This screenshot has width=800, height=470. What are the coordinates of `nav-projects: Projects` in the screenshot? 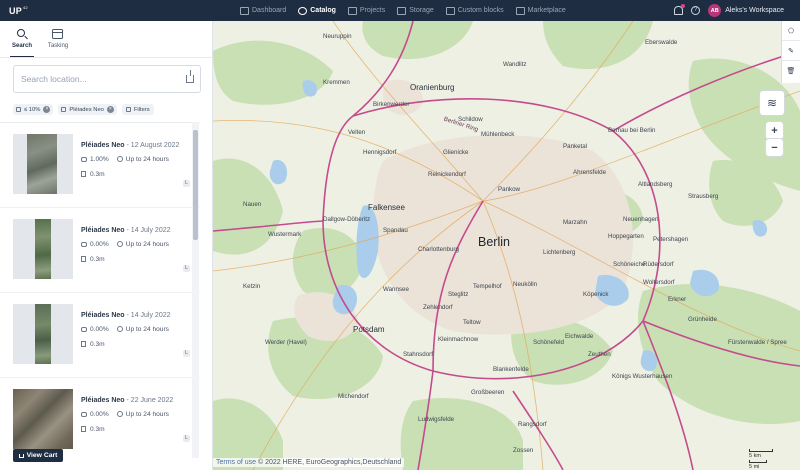 It's located at (366, 10).